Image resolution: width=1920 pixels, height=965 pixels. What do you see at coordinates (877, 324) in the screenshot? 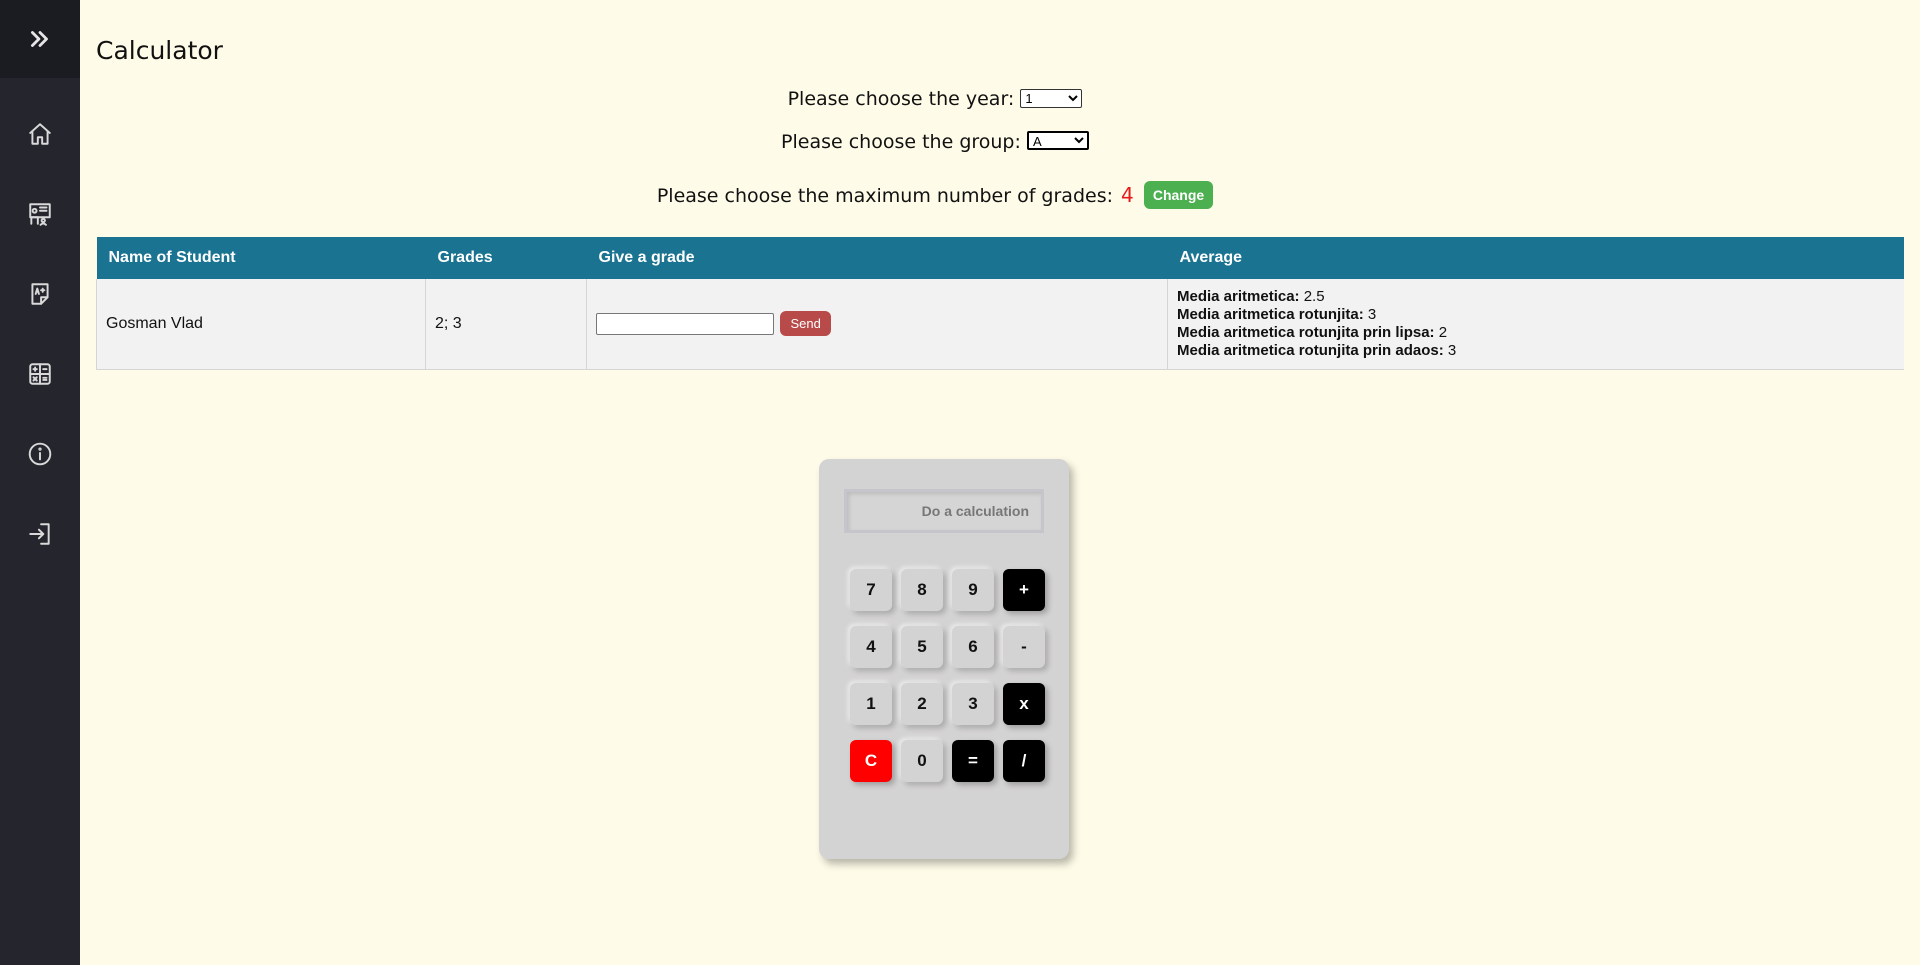
I see `give-grade-cell: Send` at bounding box center [877, 324].